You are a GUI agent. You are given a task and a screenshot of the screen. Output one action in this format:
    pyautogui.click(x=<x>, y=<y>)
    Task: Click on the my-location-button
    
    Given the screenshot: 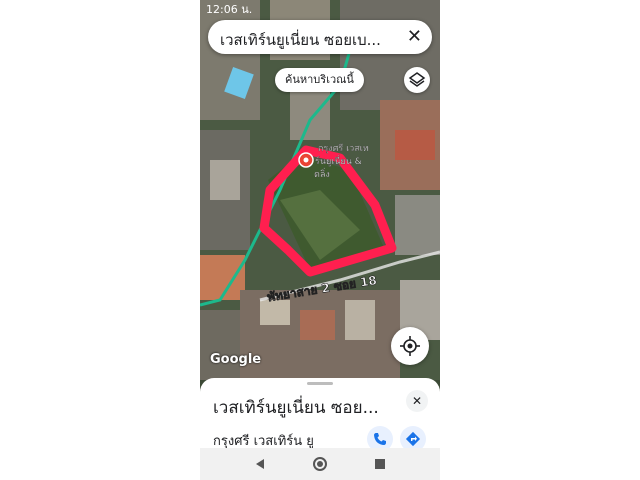 What is the action you would take?
    pyautogui.click(x=410, y=346)
    